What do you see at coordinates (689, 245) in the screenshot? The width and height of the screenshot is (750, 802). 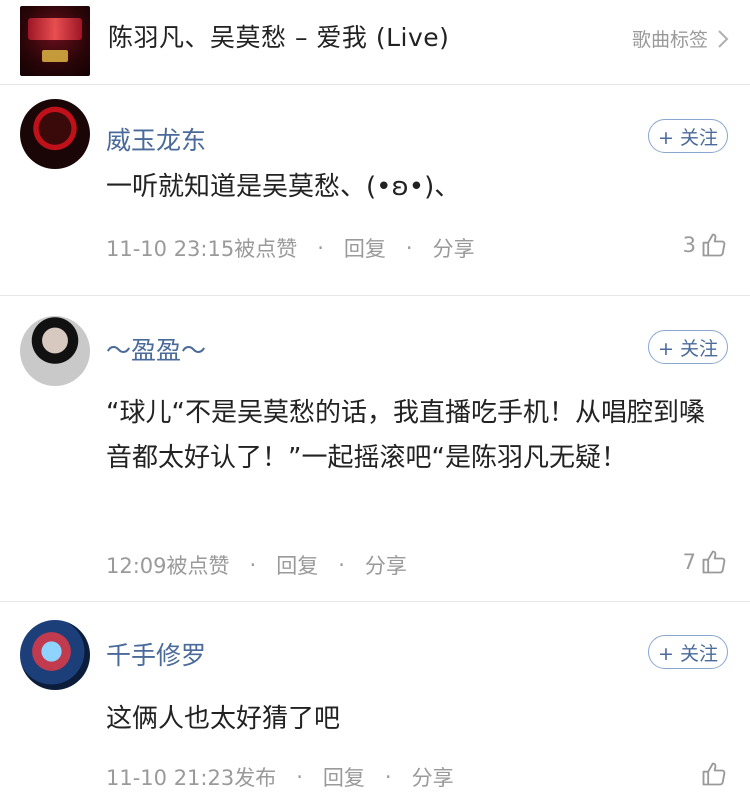 I see `like-count: 3` at bounding box center [689, 245].